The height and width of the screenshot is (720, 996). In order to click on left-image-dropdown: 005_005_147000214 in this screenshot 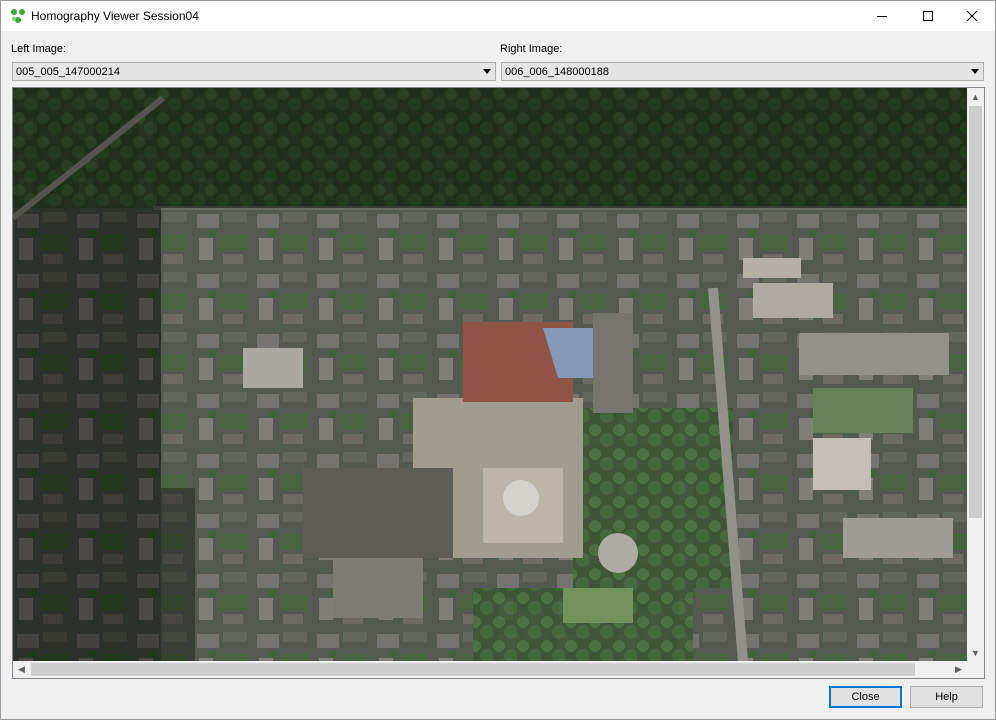, I will do `click(254, 71)`.